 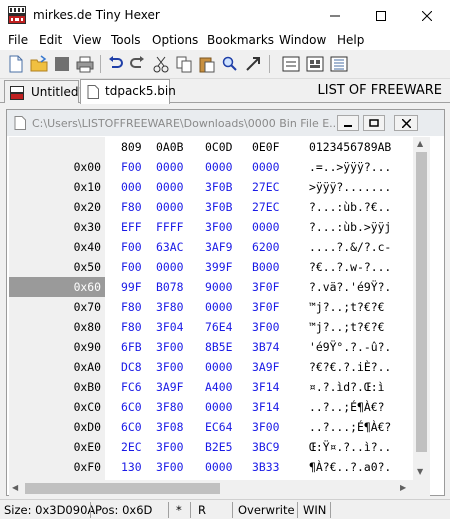 What do you see at coordinates (350, 247) in the screenshot?
I see `text-cell: ....?.&/?.c-` at bounding box center [350, 247].